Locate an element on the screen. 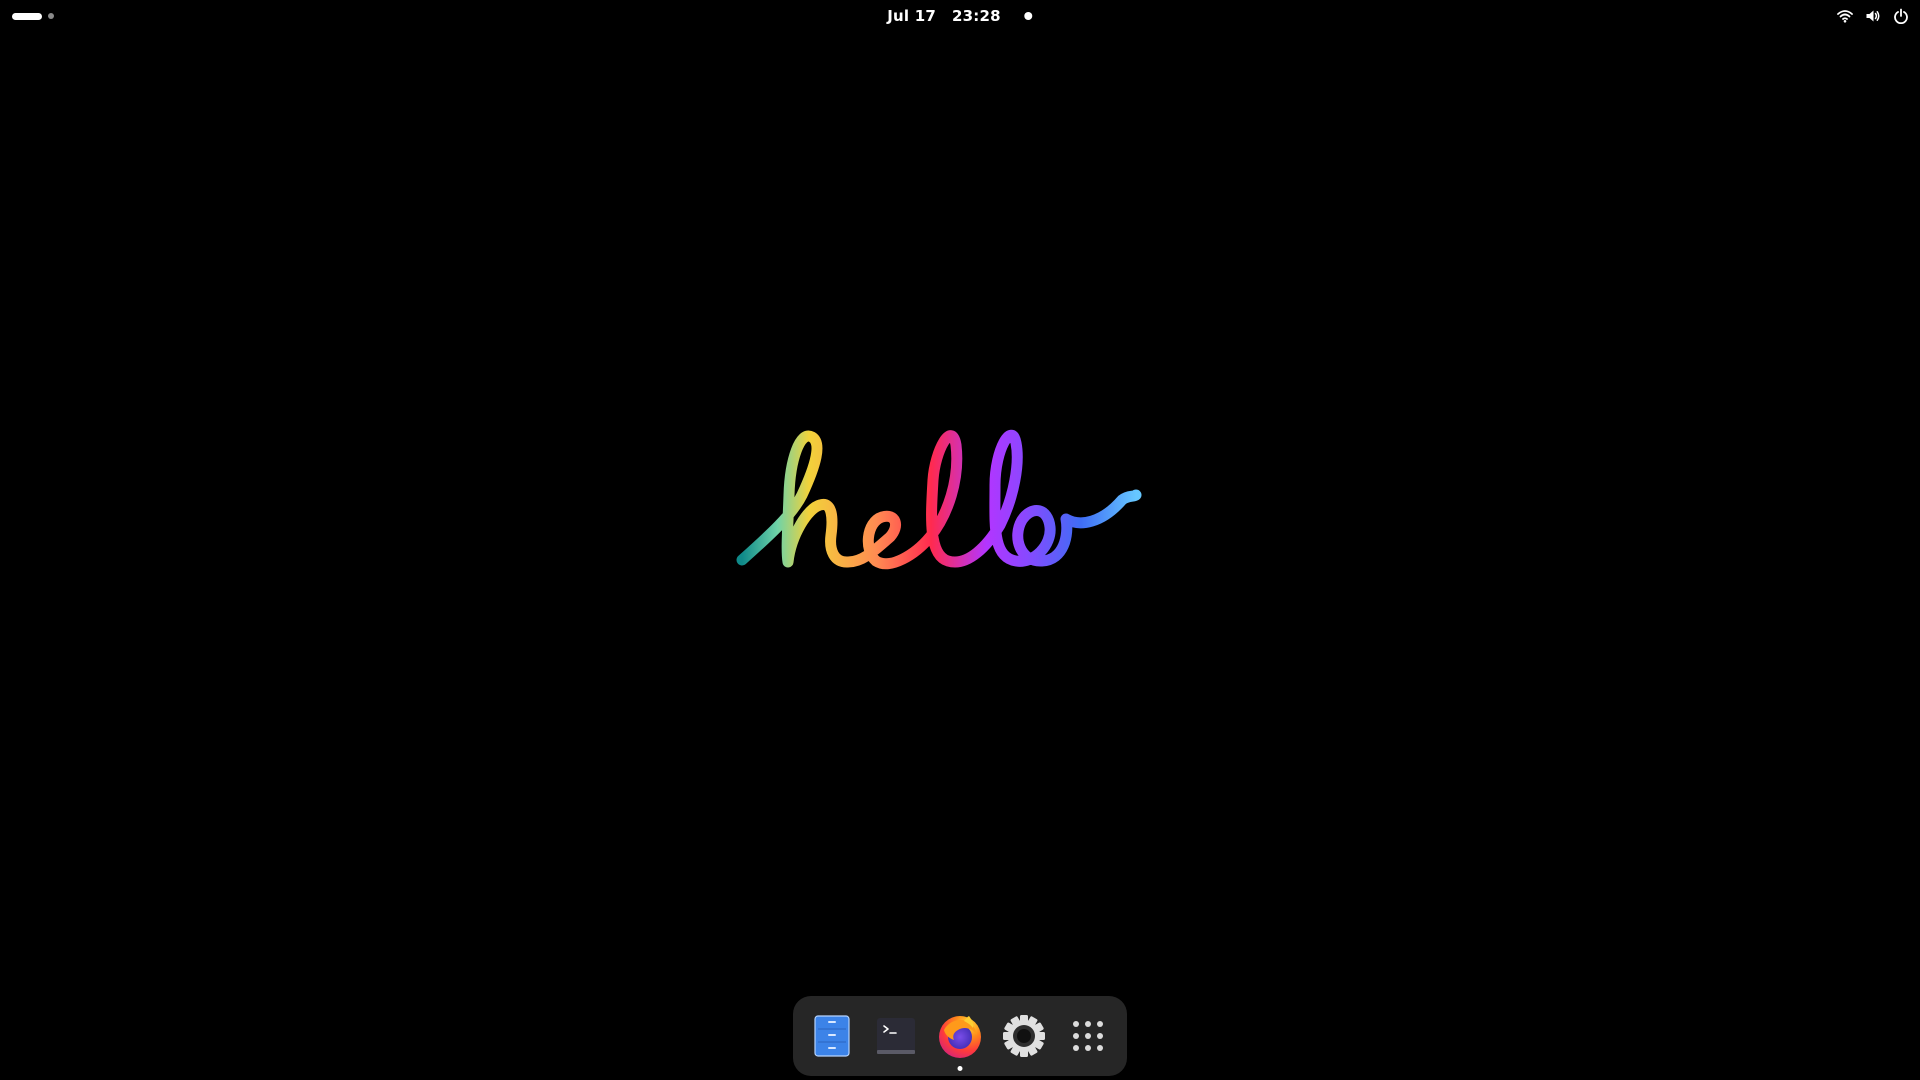 This screenshot has width=1920, height=1080. file-cabinet-icon is located at coordinates (832, 1036).